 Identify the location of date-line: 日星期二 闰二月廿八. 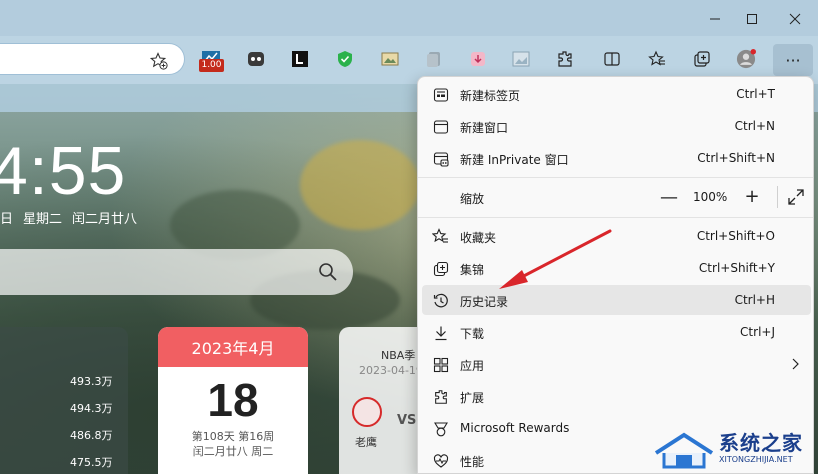
(73, 217).